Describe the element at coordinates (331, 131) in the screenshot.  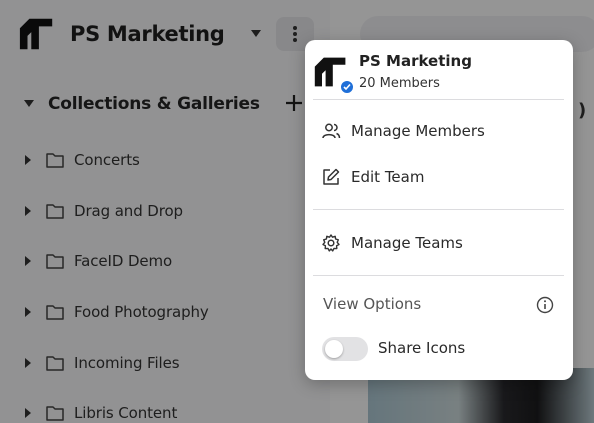
I see `users-icon` at that location.